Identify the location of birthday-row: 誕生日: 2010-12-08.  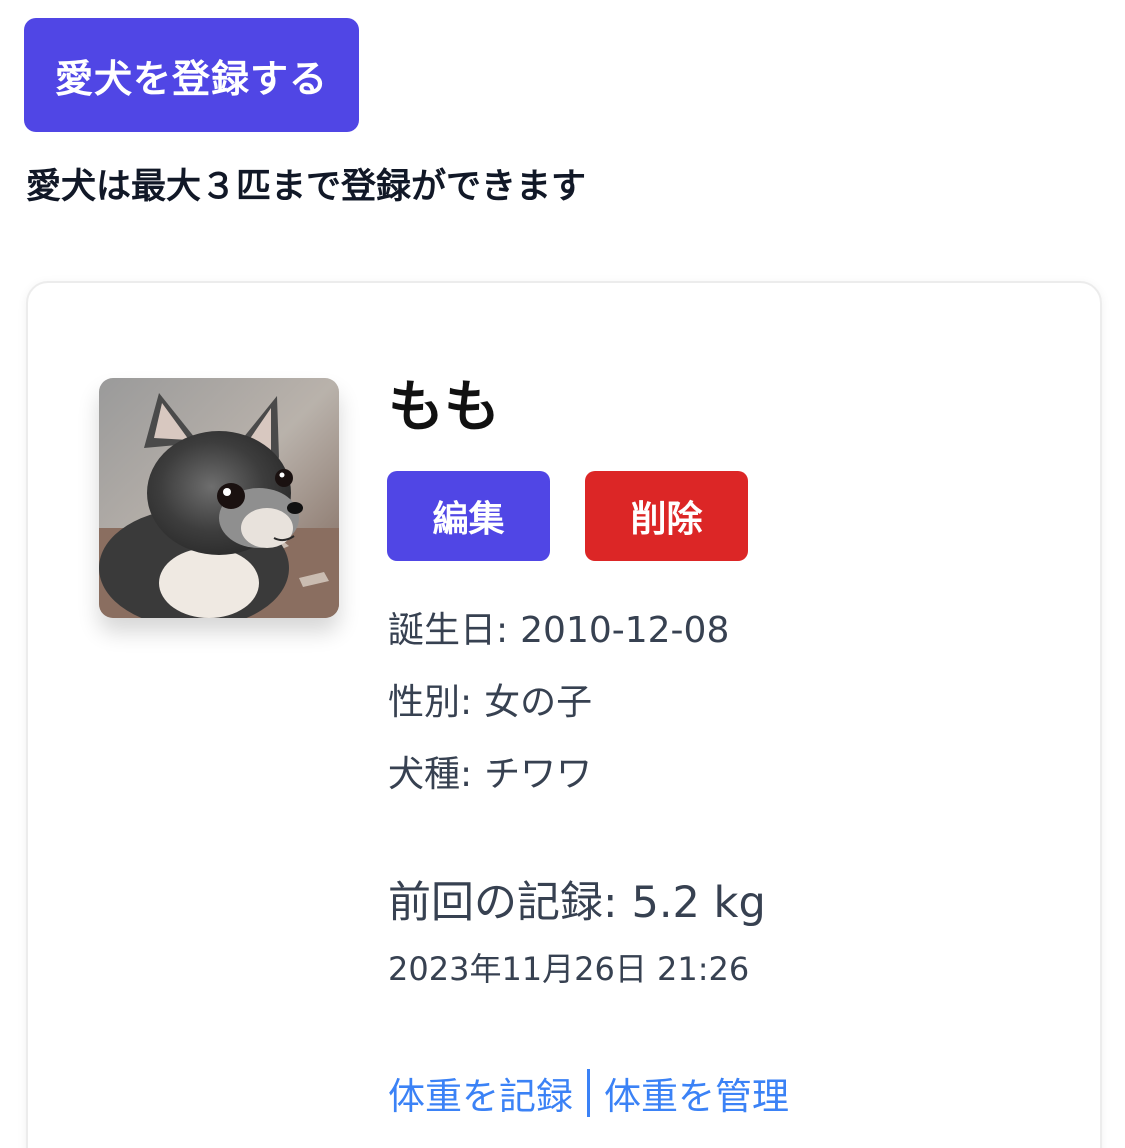
(558, 627).